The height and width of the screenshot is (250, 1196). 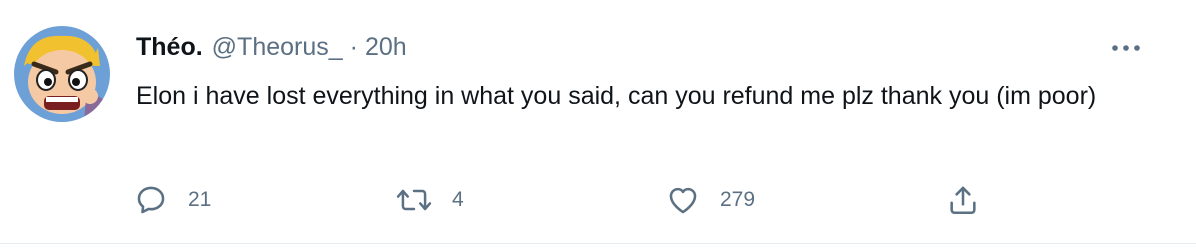 I want to click on retweet-icon, so click(x=414, y=200).